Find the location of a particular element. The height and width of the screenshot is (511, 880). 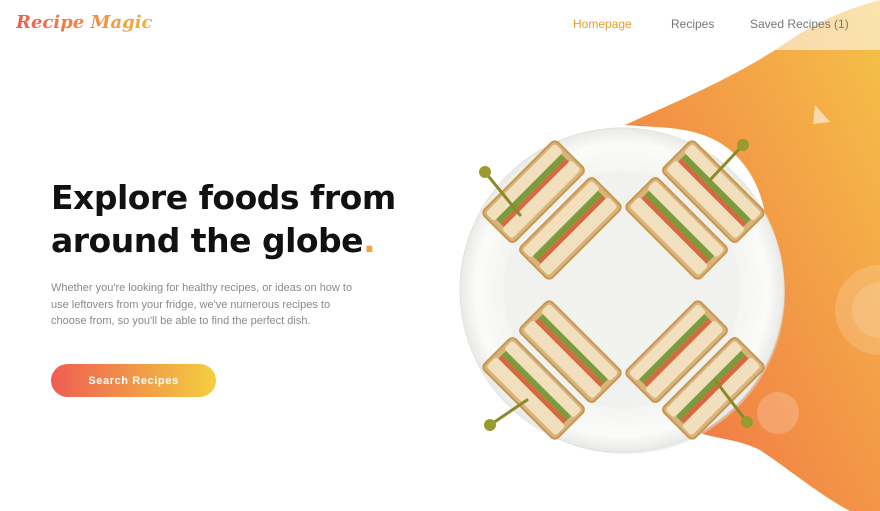

hero-title-line-1: Explore foods from is located at coordinates (223, 197).